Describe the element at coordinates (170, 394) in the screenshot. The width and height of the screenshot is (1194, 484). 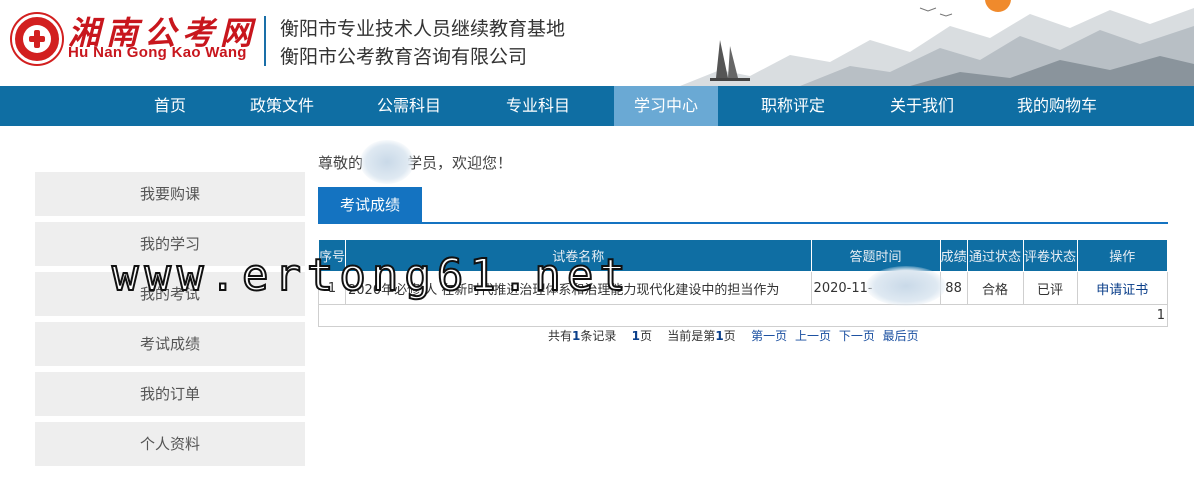
I see `sidebar-item-my-orders: 我的订单` at that location.